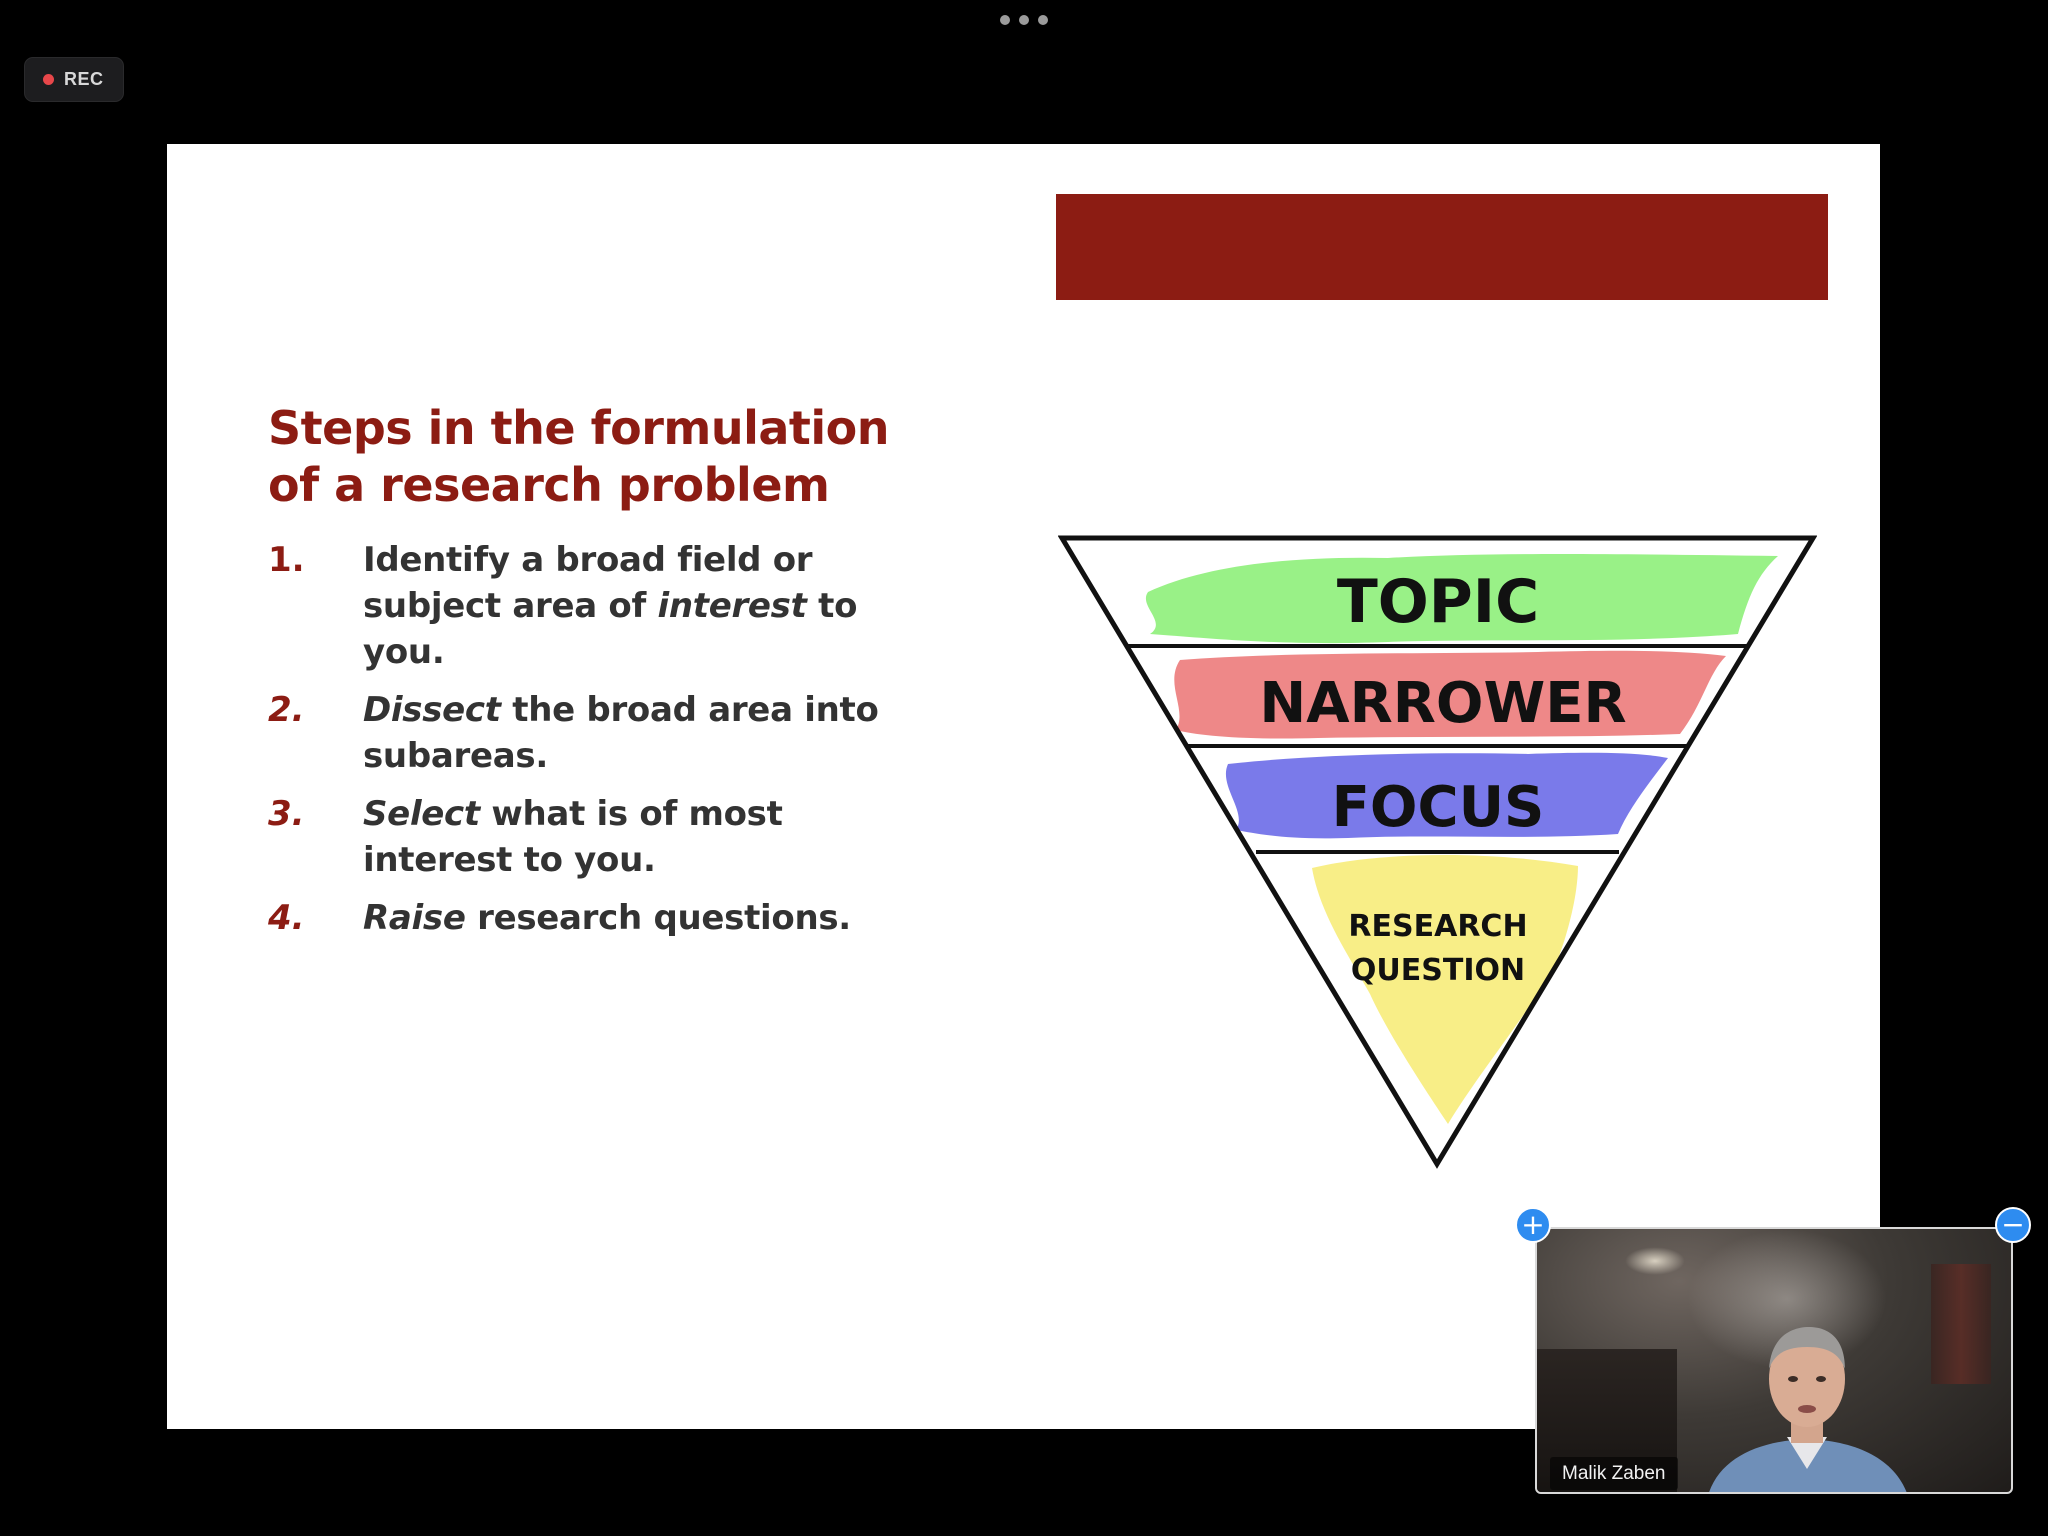  What do you see at coordinates (286, 560) in the screenshot?
I see `step-number: 1.` at bounding box center [286, 560].